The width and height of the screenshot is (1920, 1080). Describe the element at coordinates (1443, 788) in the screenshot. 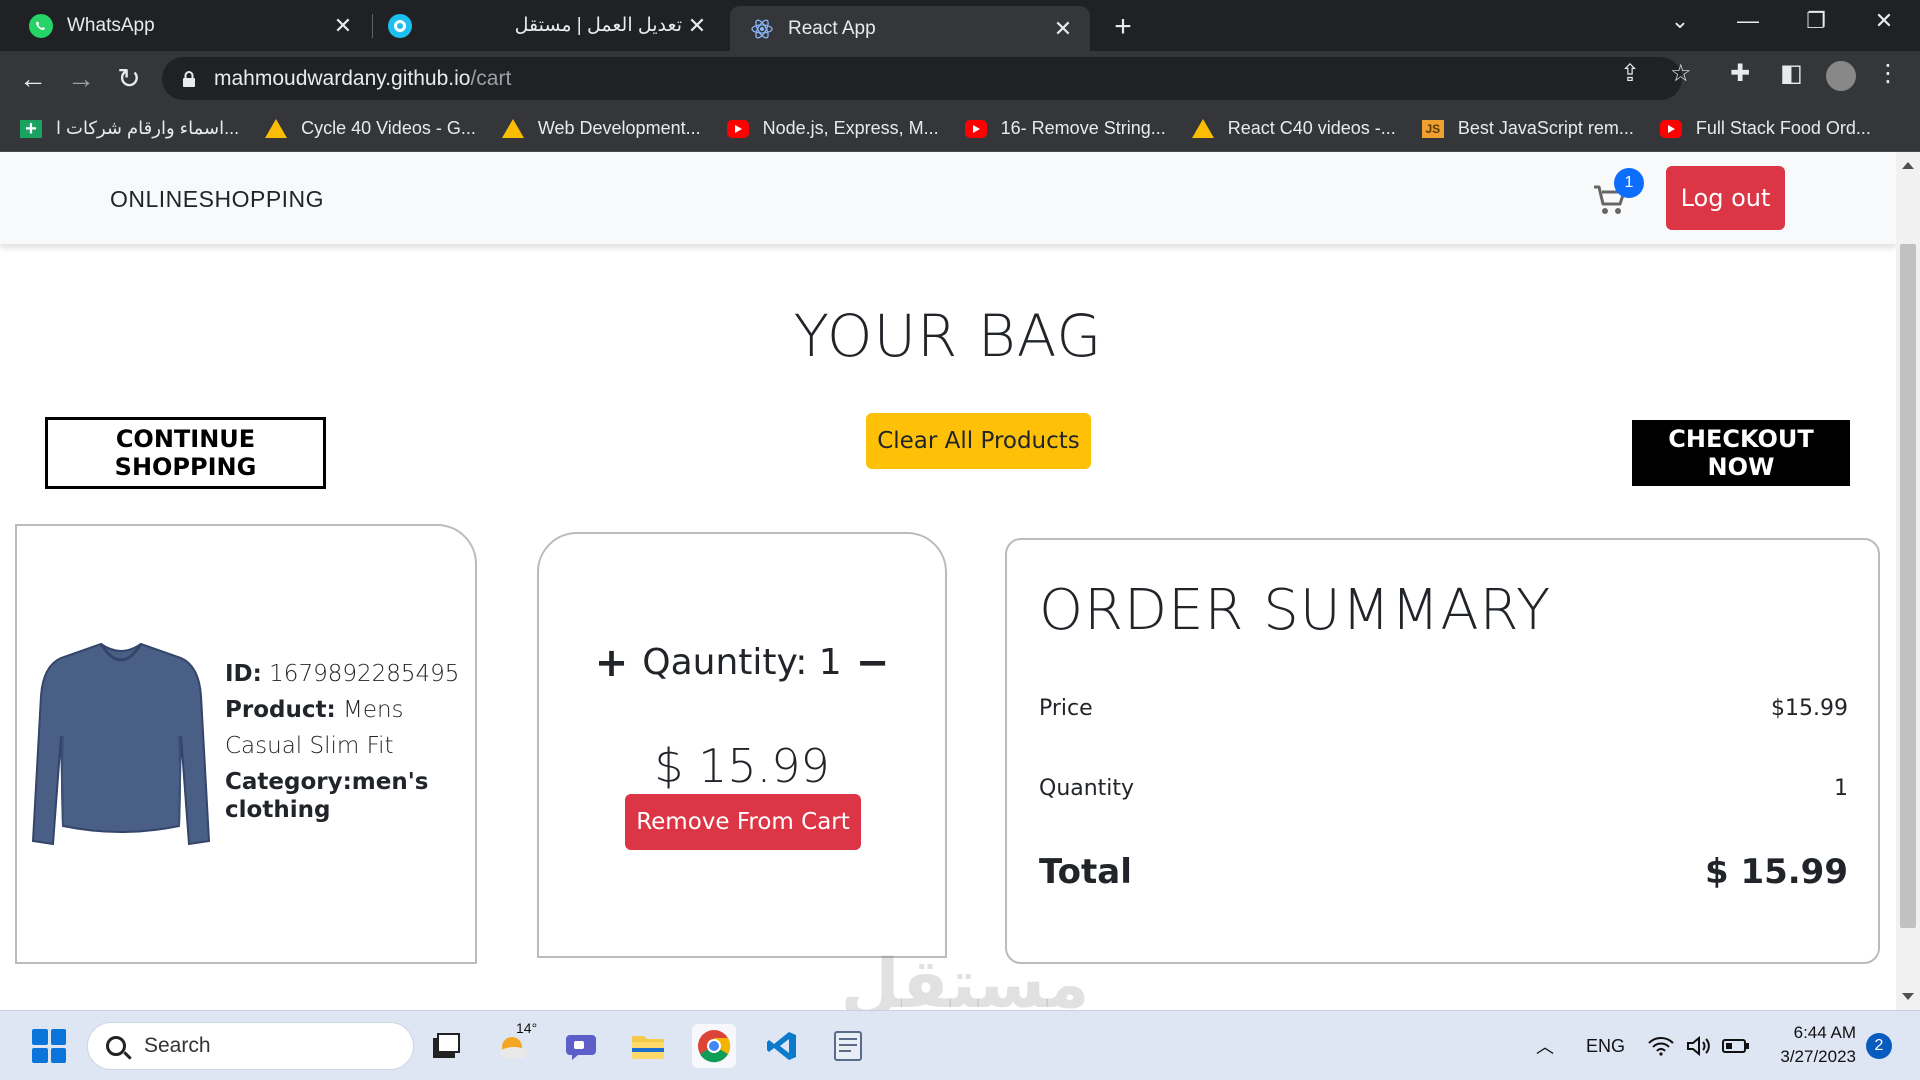

I see `summary-quantity-row: Quantity 1` at that location.